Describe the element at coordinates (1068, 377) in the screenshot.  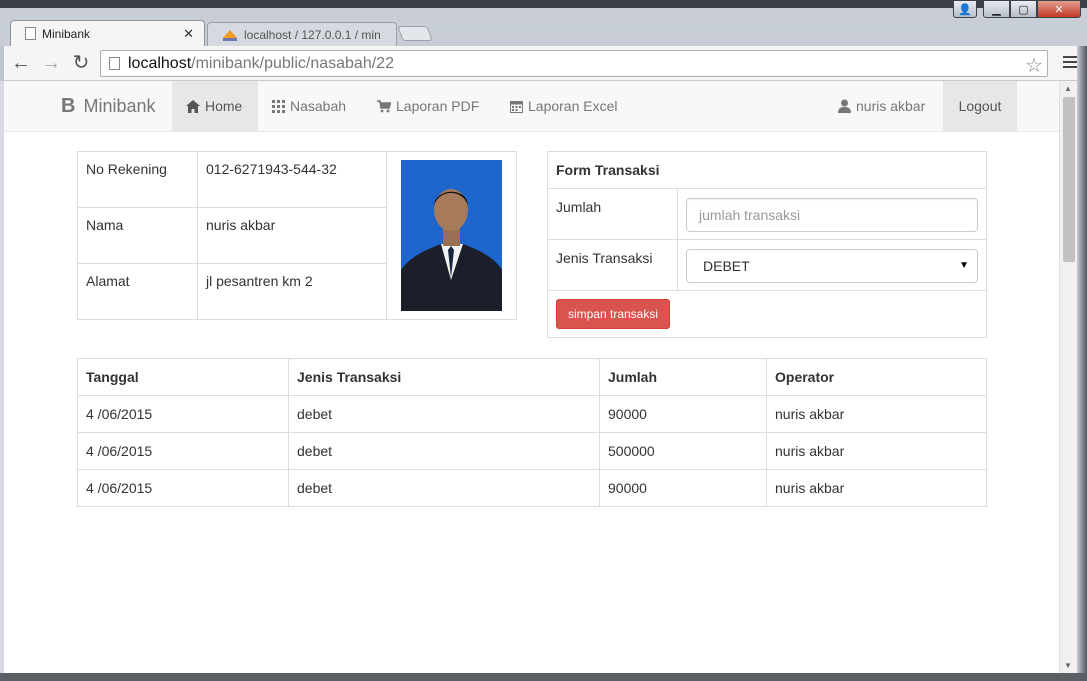
I see `vertical-scrollbar: ▲ ▼` at that location.